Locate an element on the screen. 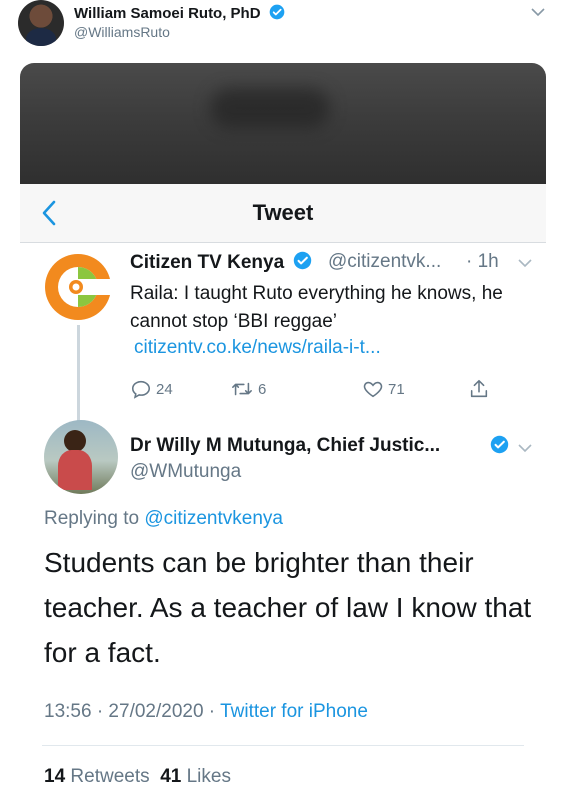 This screenshot has height=800, width=564. retweet-total: 14 is located at coordinates (55, 776).